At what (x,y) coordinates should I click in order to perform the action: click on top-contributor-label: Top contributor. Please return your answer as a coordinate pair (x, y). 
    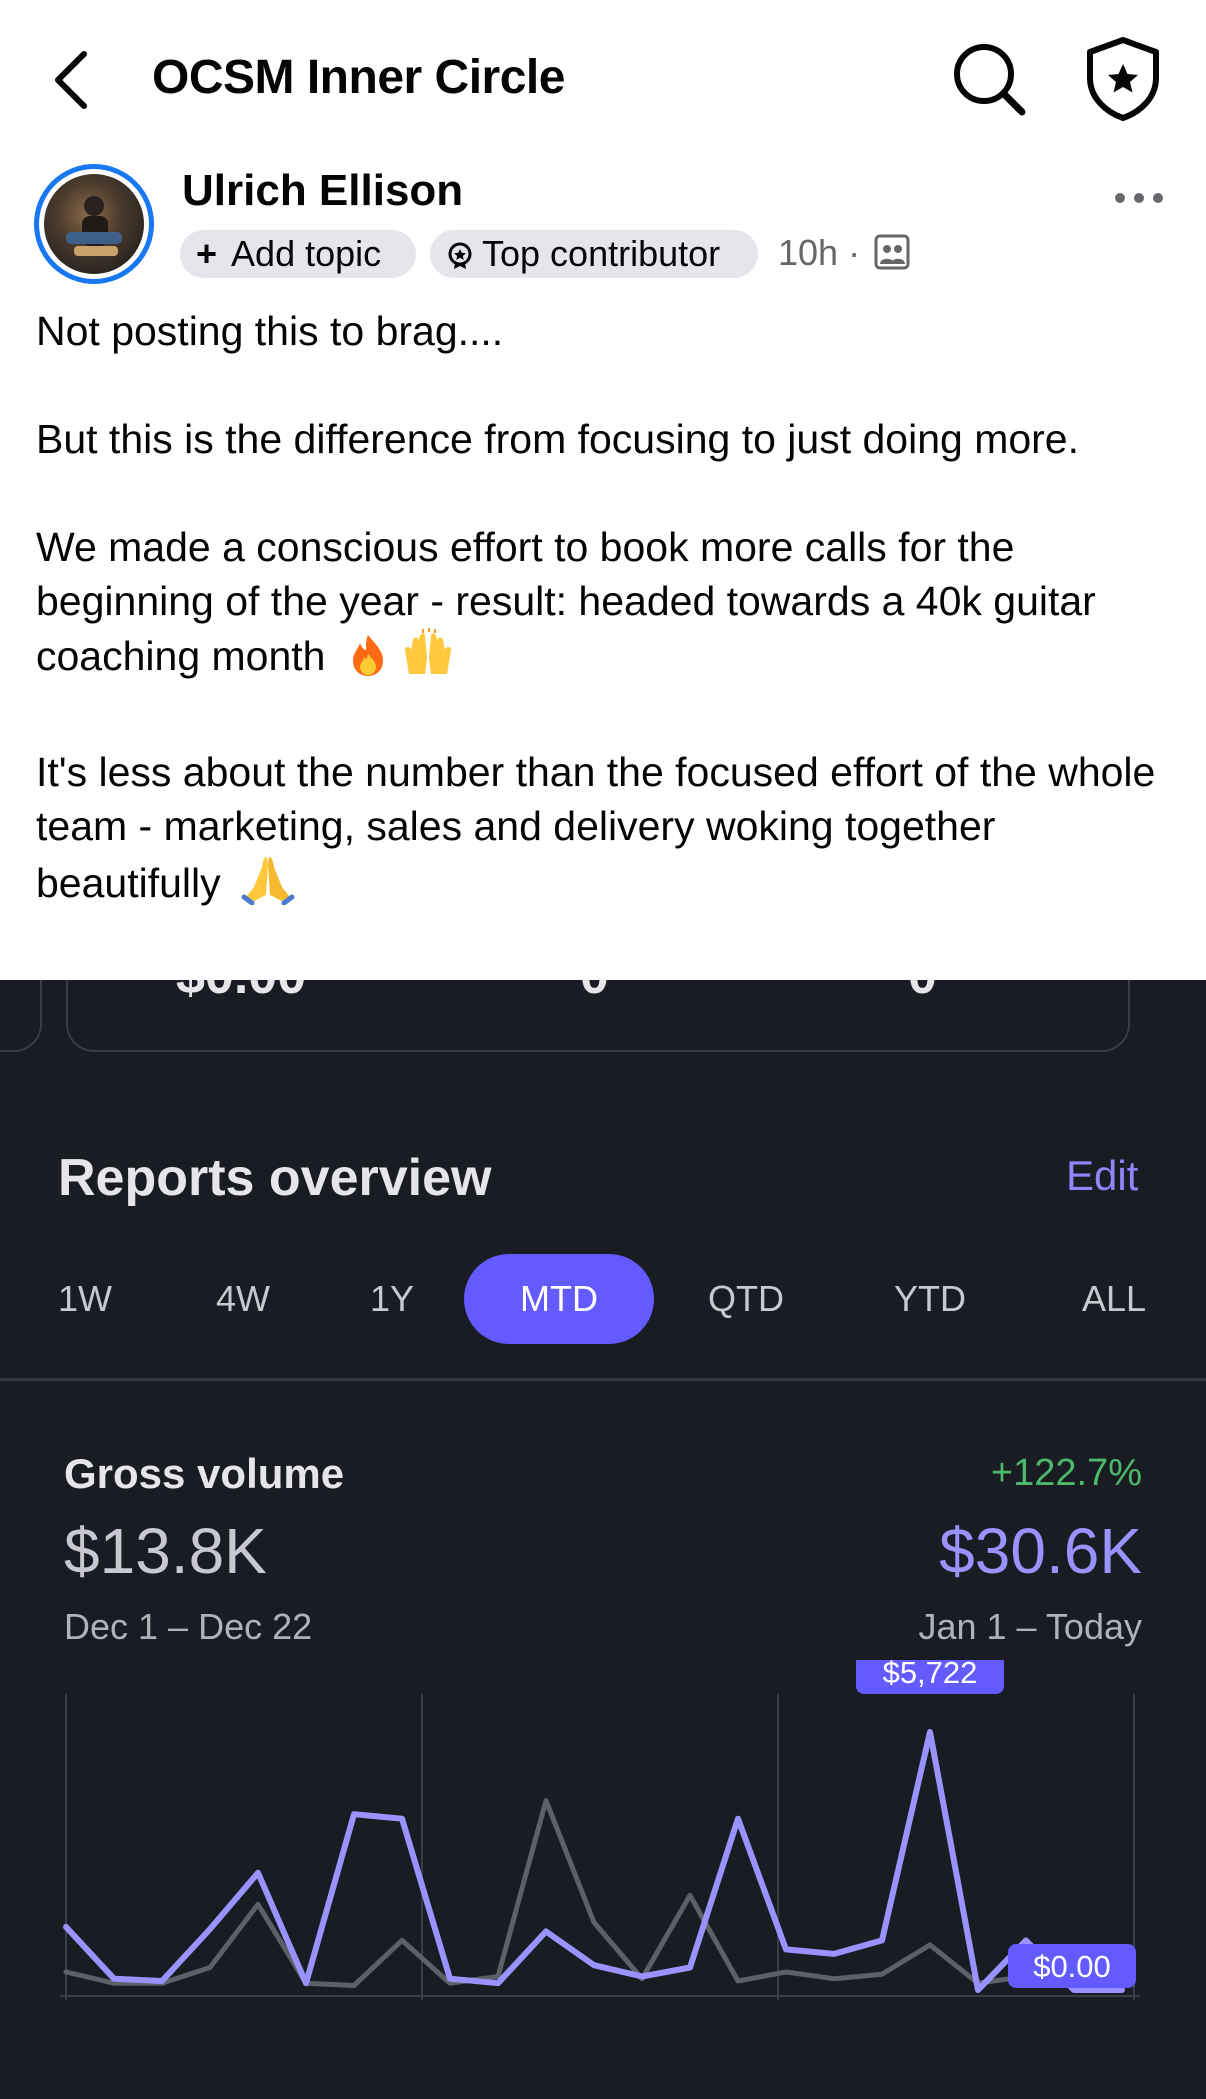
    Looking at the image, I should click on (601, 253).